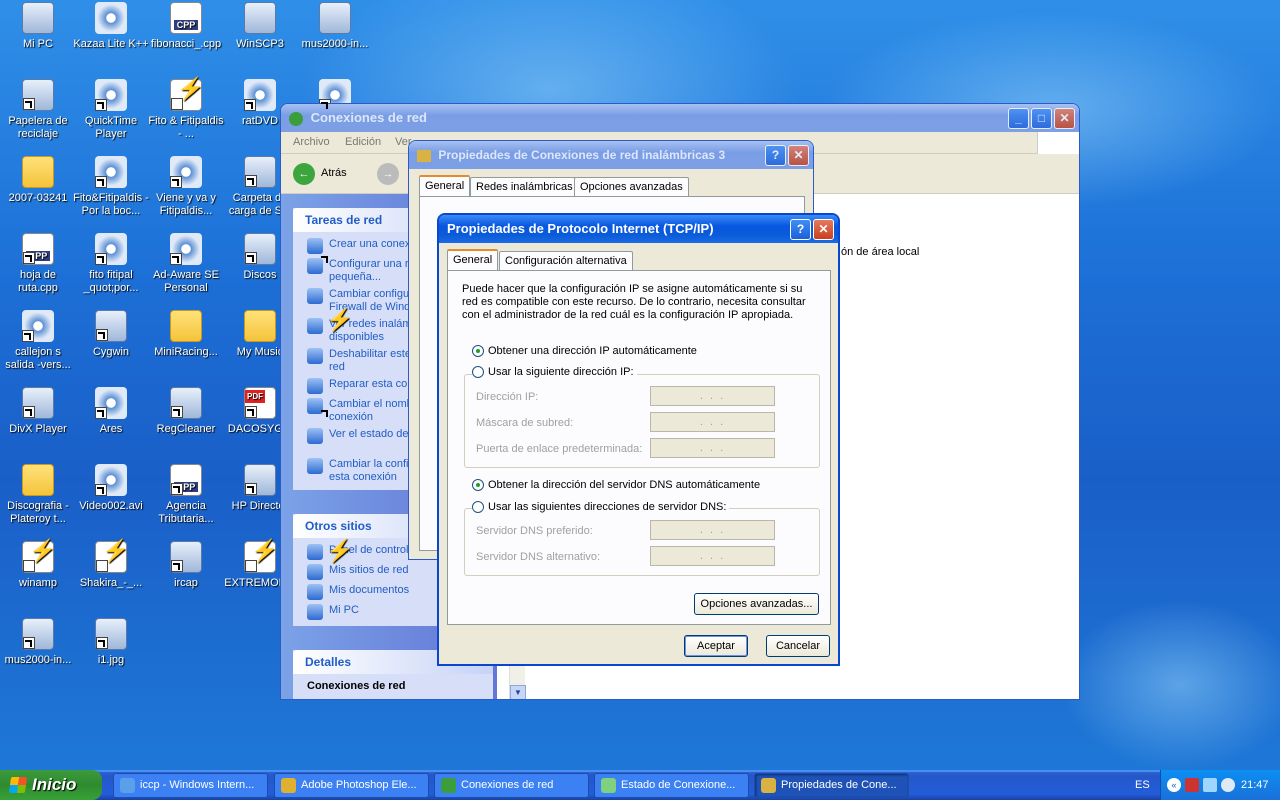 This screenshot has height=800, width=1280. What do you see at coordinates (51, 785) in the screenshot?
I see `start-button: Inicio` at bounding box center [51, 785].